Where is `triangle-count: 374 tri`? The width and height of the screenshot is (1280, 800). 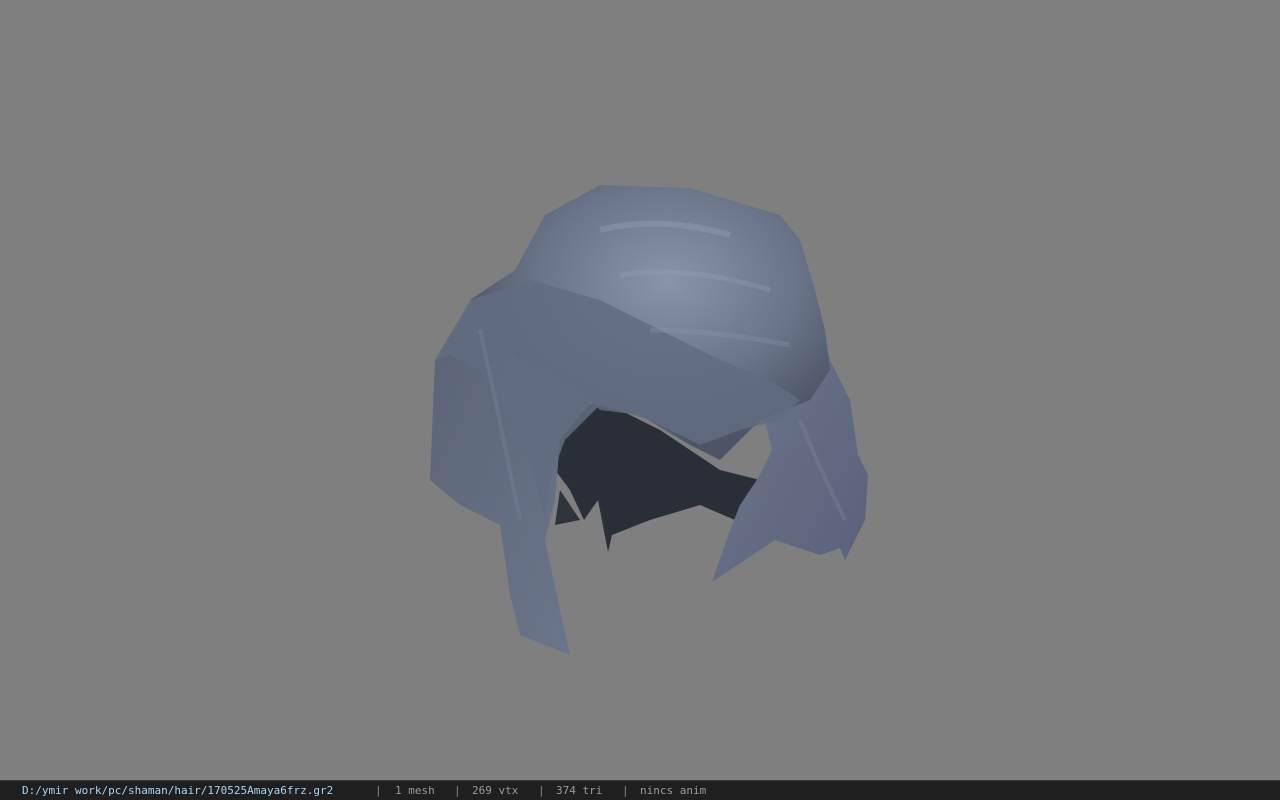
triangle-count: 374 tri is located at coordinates (579, 790).